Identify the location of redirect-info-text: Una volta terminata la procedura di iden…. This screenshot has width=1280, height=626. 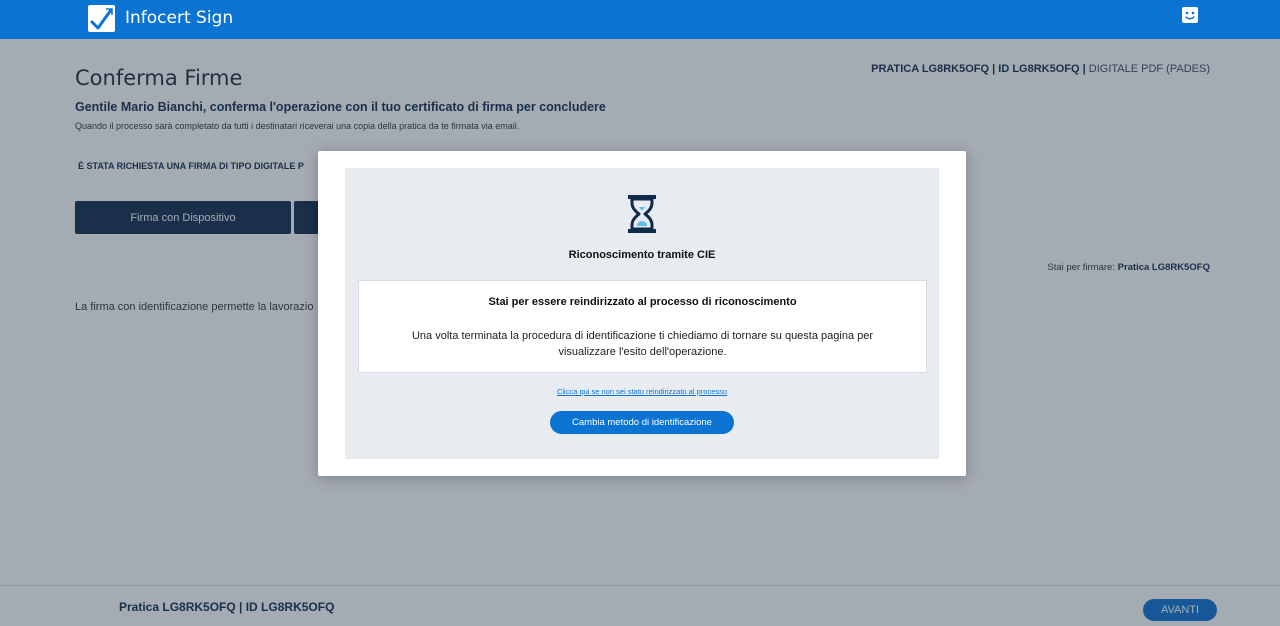
(642, 344).